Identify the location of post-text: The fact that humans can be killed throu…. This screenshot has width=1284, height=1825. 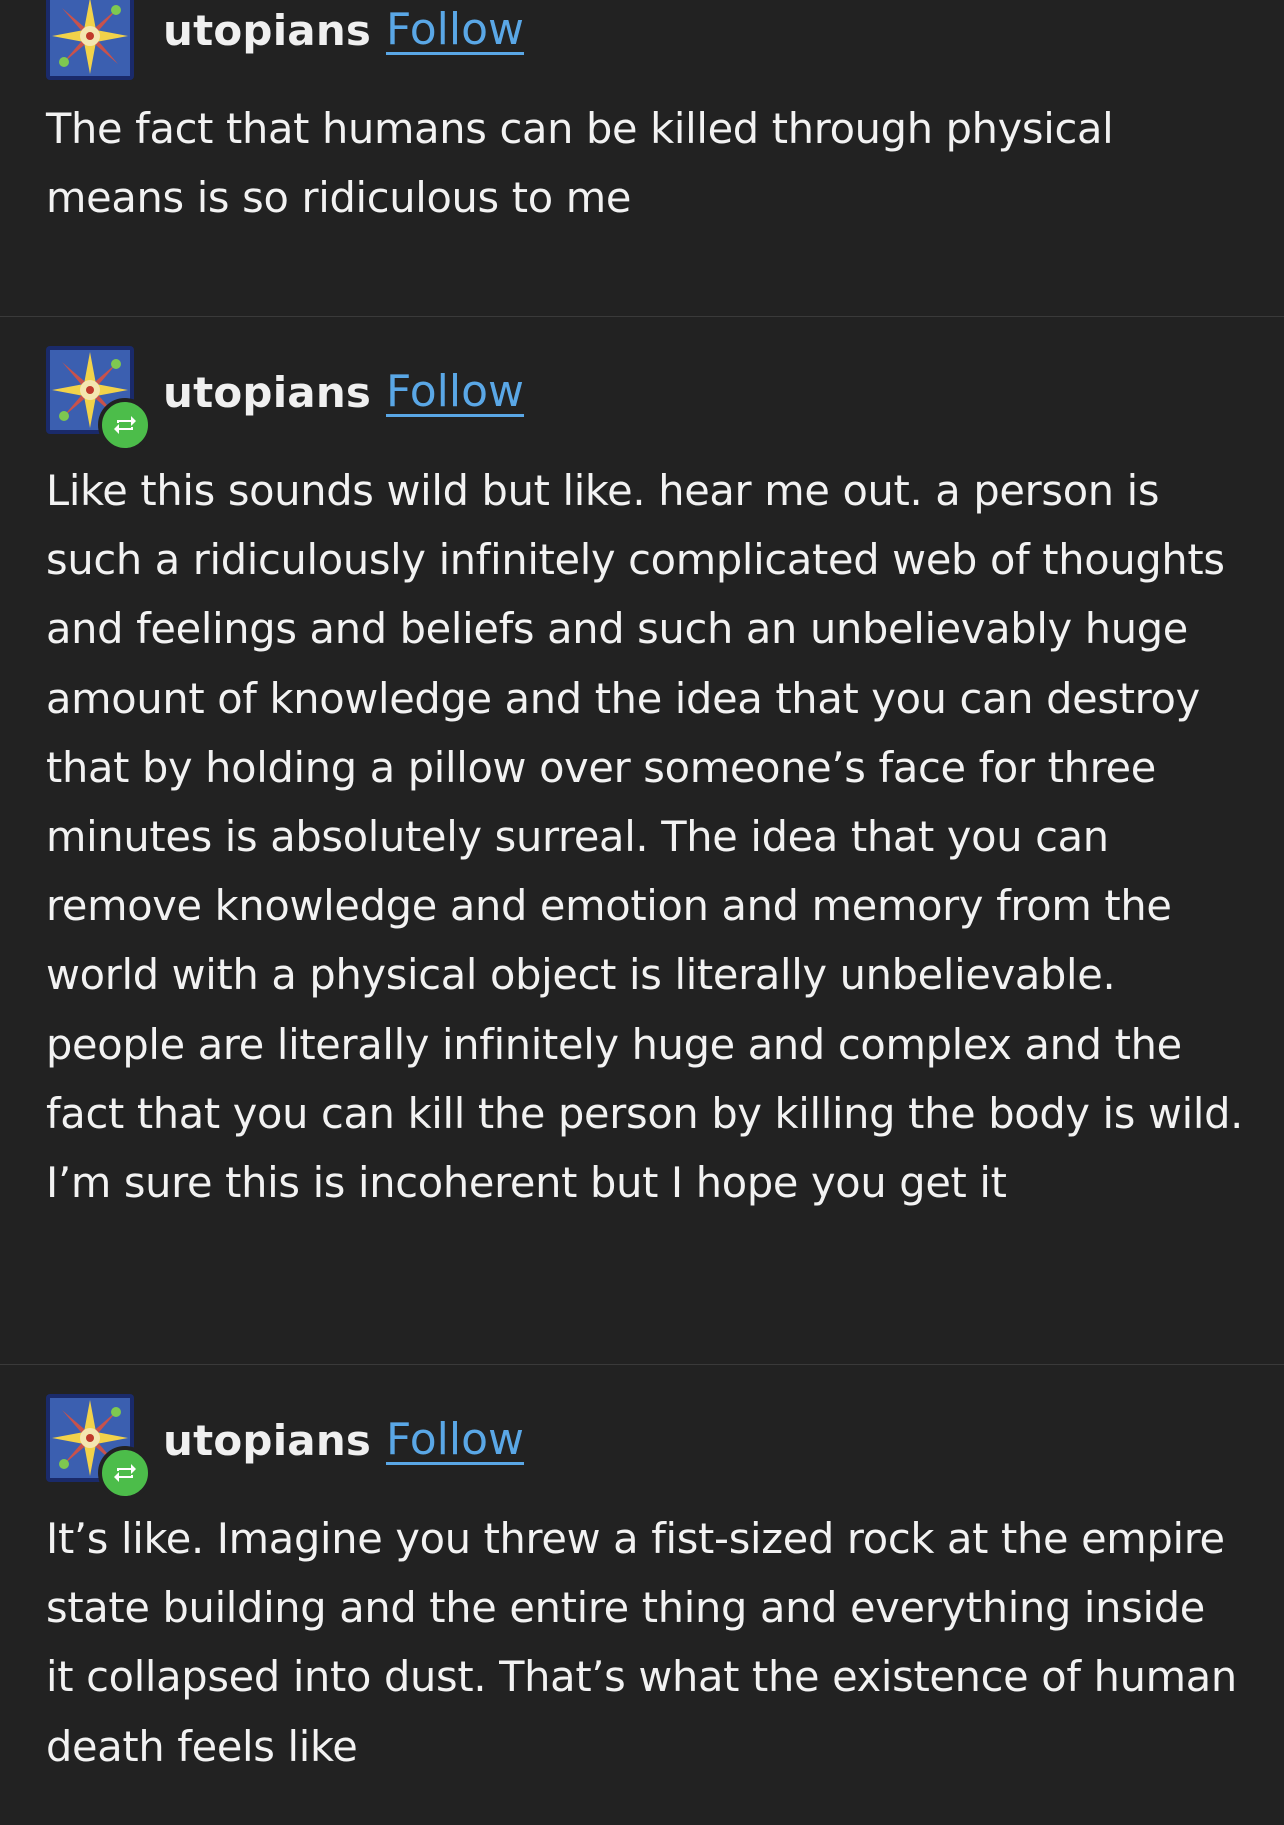
(580, 163).